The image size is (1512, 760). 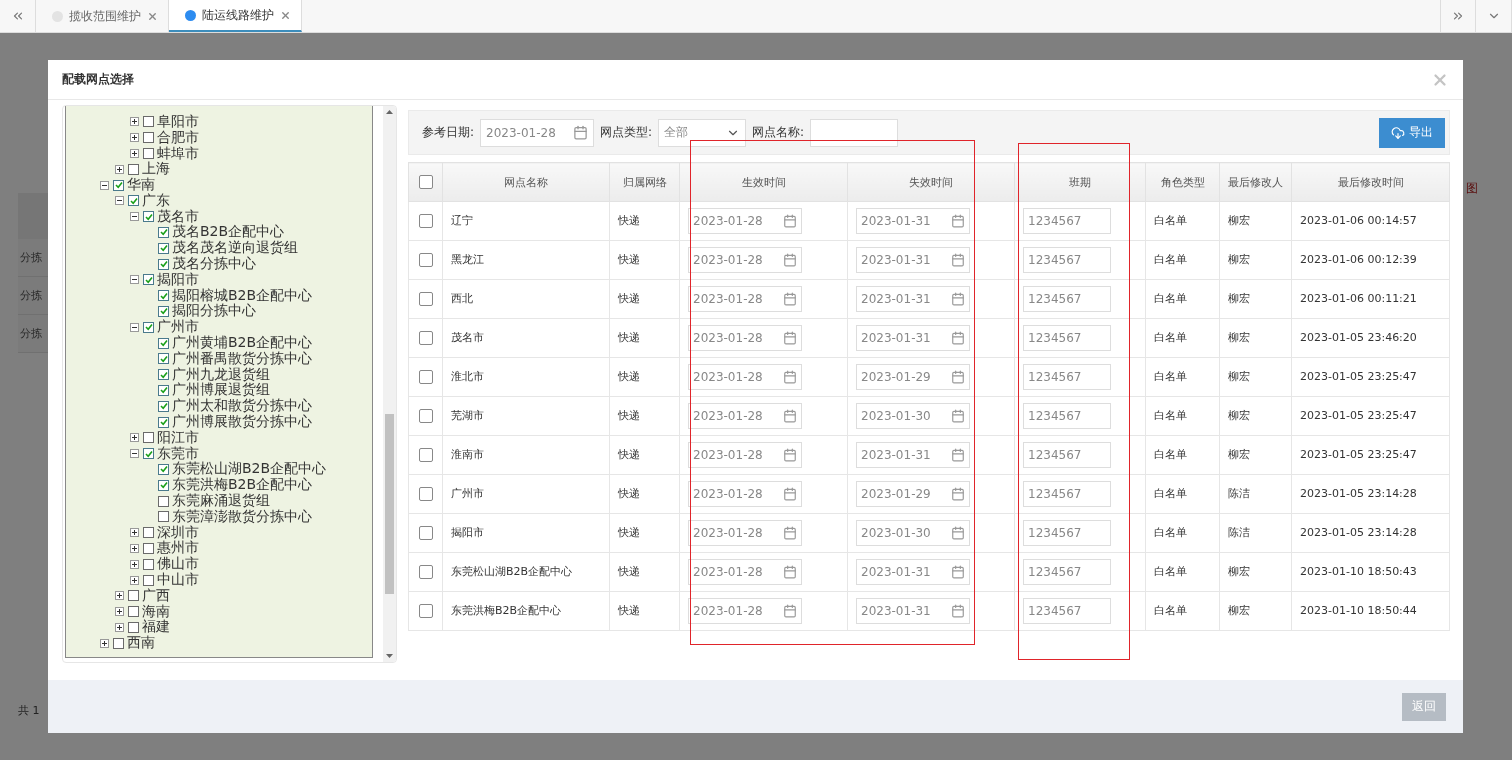 I want to click on tab-label: 陆运线路维护, so click(x=238, y=15).